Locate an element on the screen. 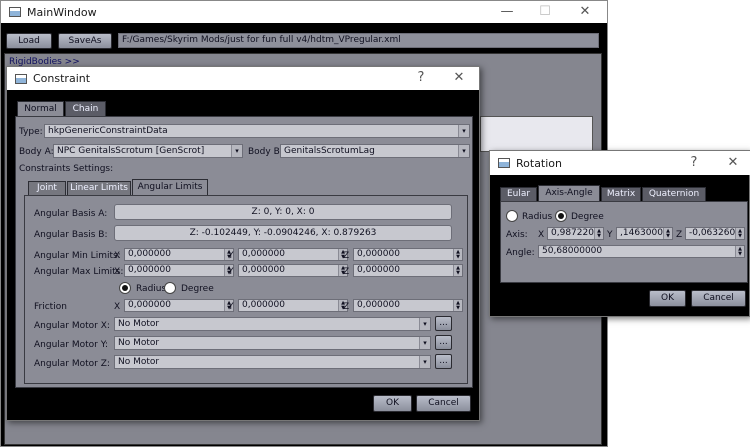 Image resolution: width=750 pixels, height=447 pixels. tab-eular: Eular is located at coordinates (518, 194).